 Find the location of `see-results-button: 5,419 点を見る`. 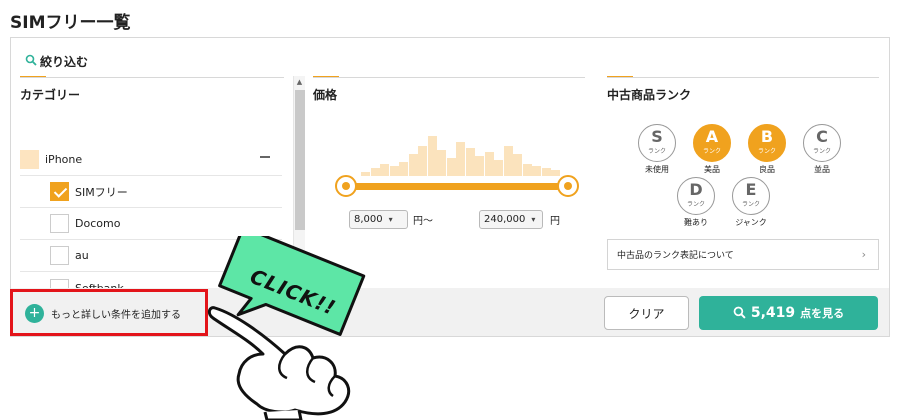

see-results-button: 5,419 点を見る is located at coordinates (788, 313).